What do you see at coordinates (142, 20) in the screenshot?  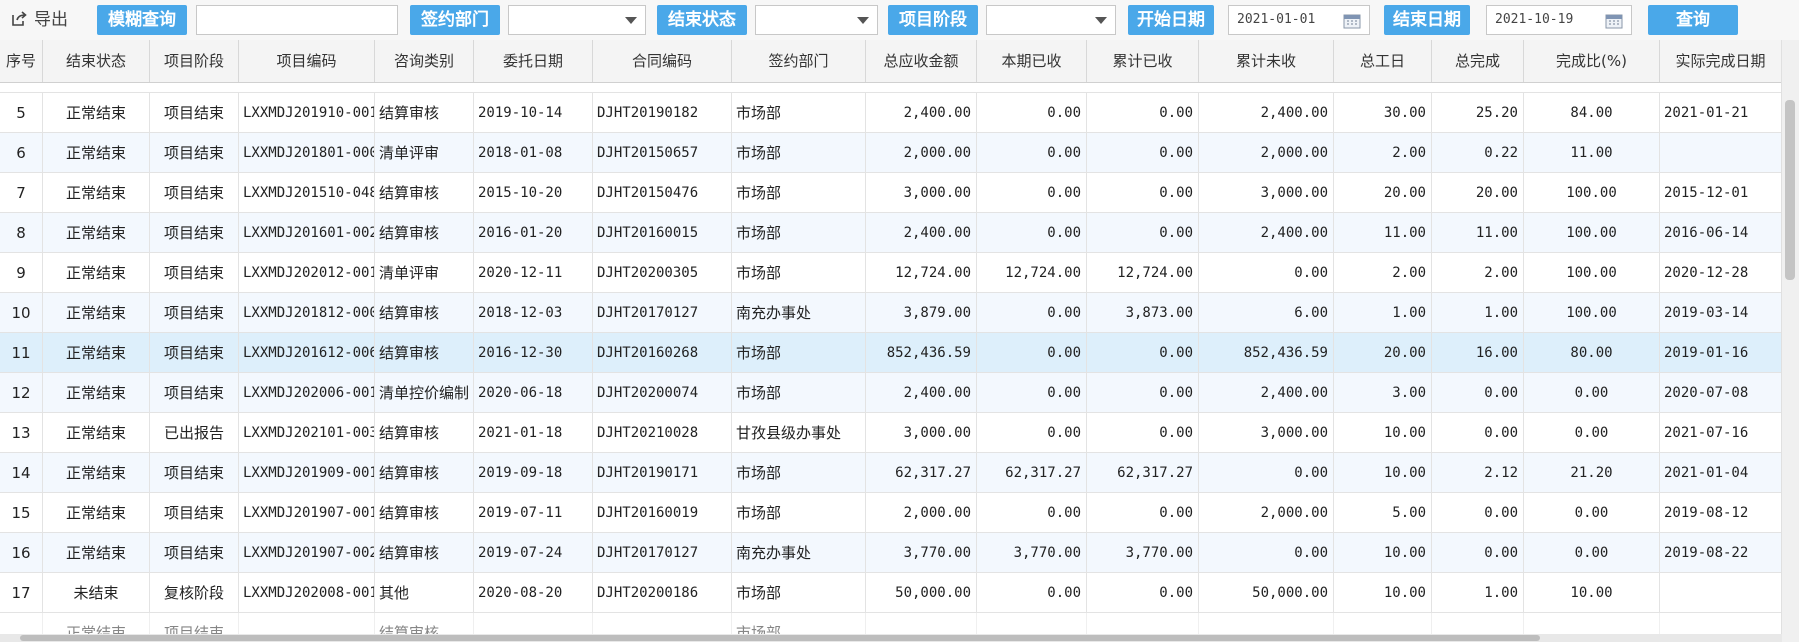 I see `fuzzy-search-button: 模糊查询` at bounding box center [142, 20].